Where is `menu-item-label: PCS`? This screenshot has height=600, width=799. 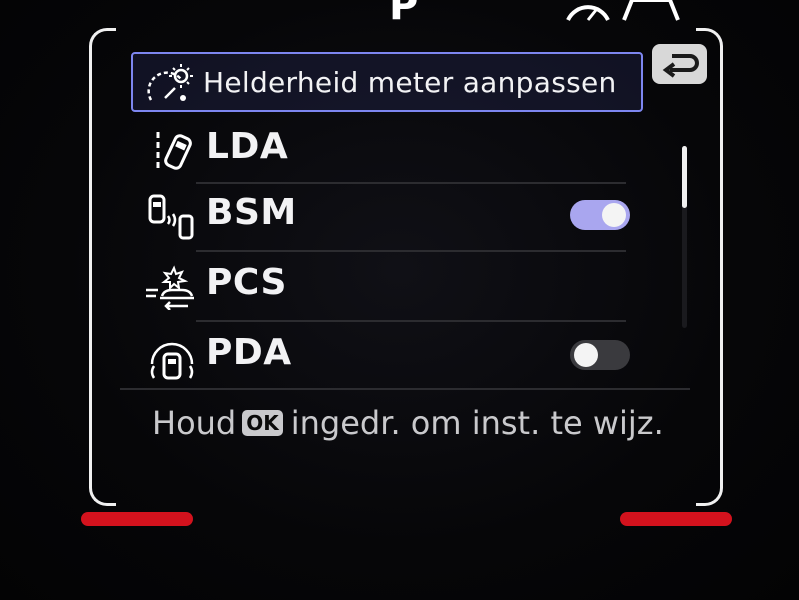 menu-item-label: PCS is located at coordinates (246, 282).